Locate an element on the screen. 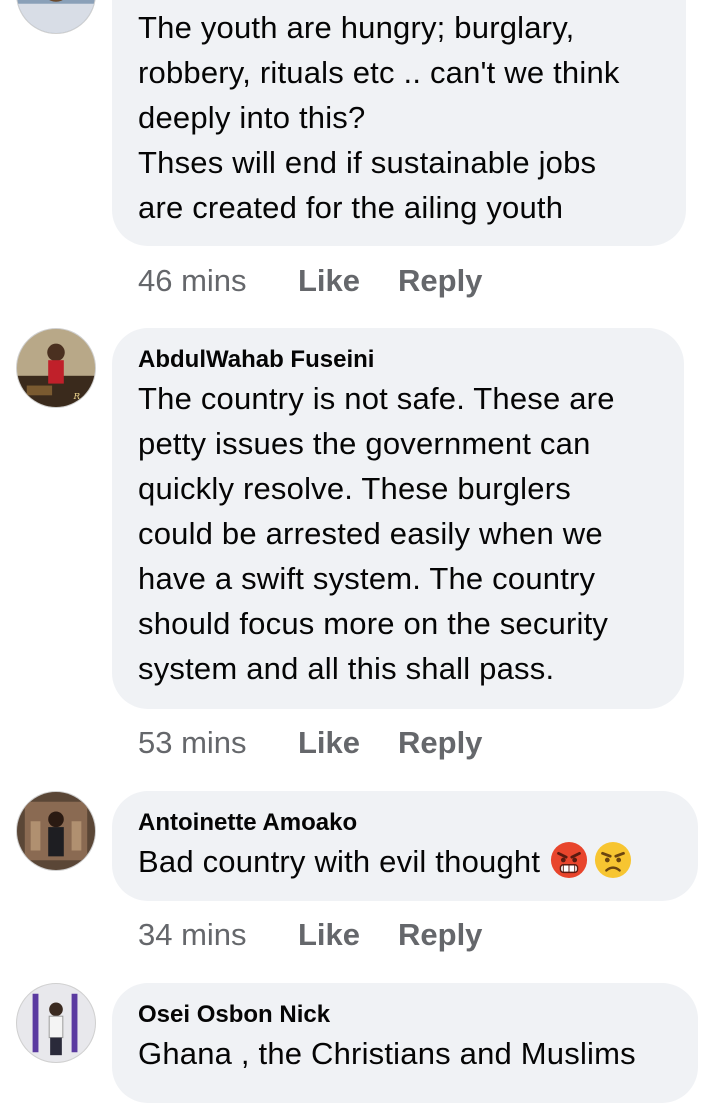 The width and height of the screenshot is (720, 1103). avatar: R is located at coordinates (56, 368).